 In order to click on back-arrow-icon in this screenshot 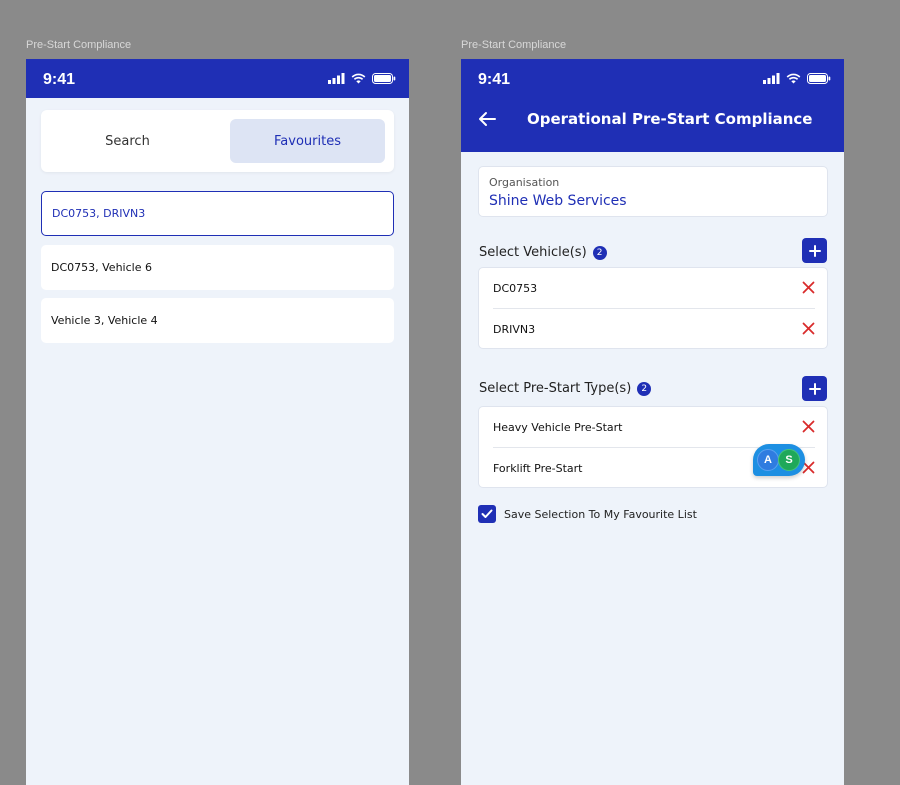, I will do `click(487, 119)`.